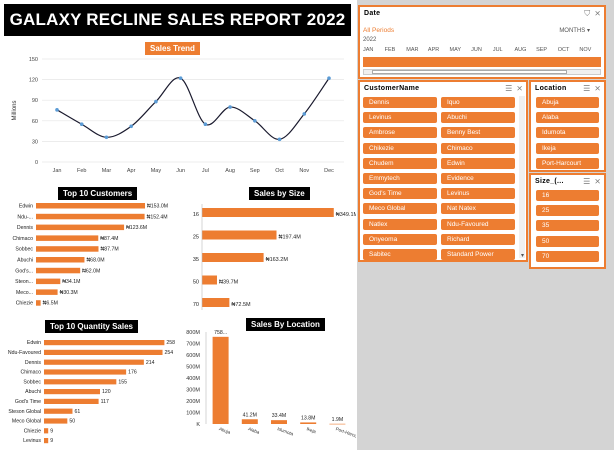 This screenshot has height=450, width=614. Describe the element at coordinates (478, 133) in the screenshot. I see `customer-option: Benny Best` at that location.